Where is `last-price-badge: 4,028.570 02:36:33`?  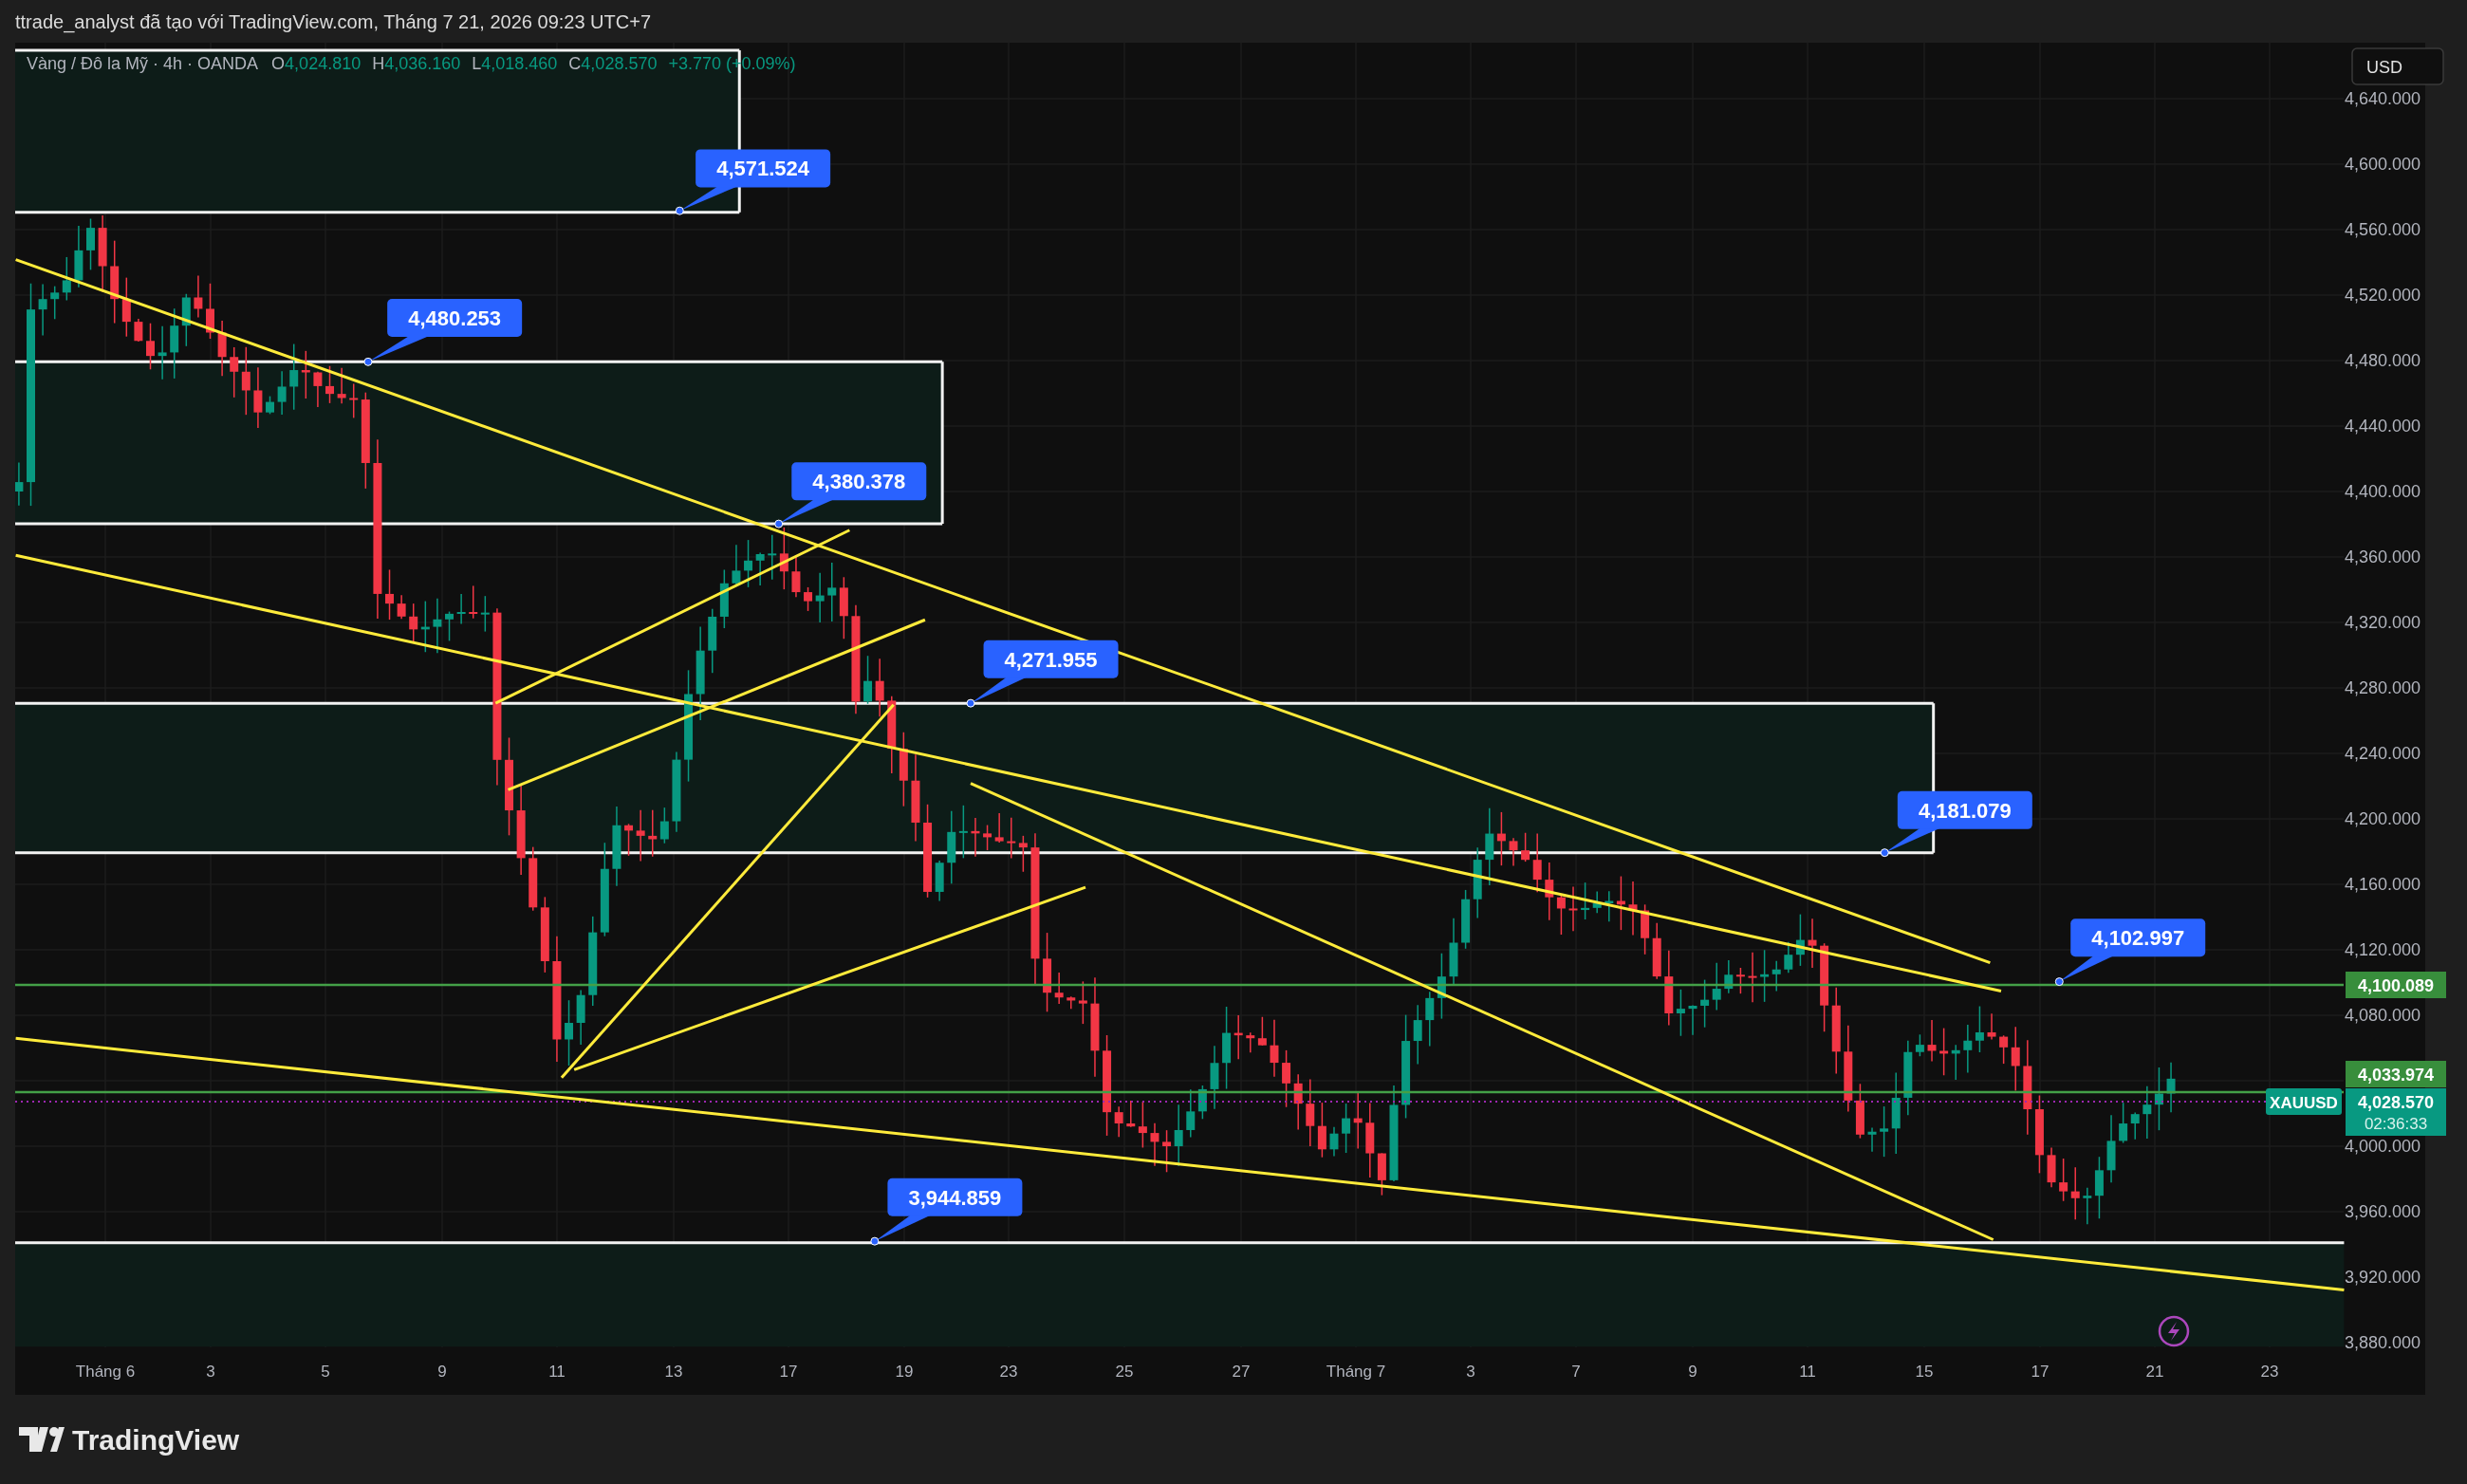
last-price-badge: 4,028.570 02:36:33 is located at coordinates (2396, 1112).